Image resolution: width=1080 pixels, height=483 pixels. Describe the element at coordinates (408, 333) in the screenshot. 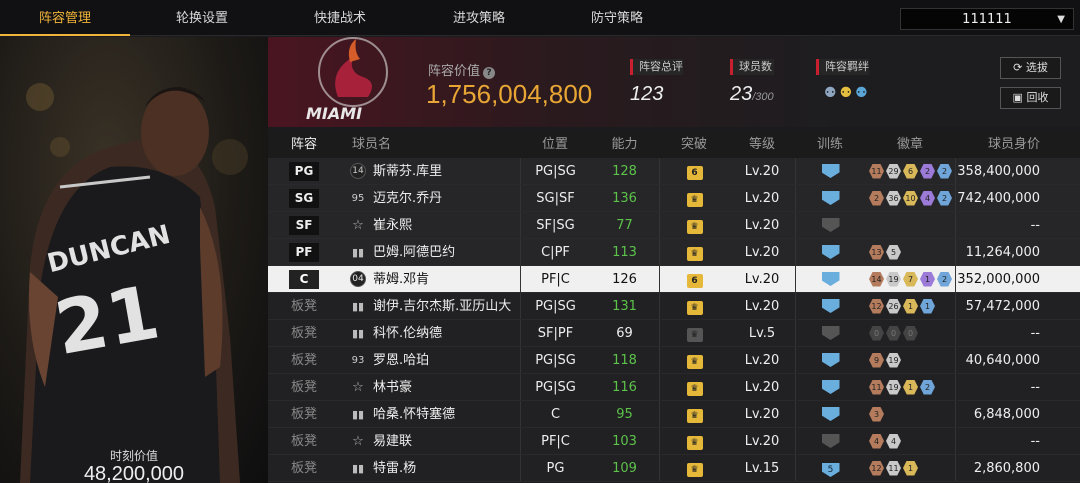

I see `player-name: 科怀.伦纳德` at that location.